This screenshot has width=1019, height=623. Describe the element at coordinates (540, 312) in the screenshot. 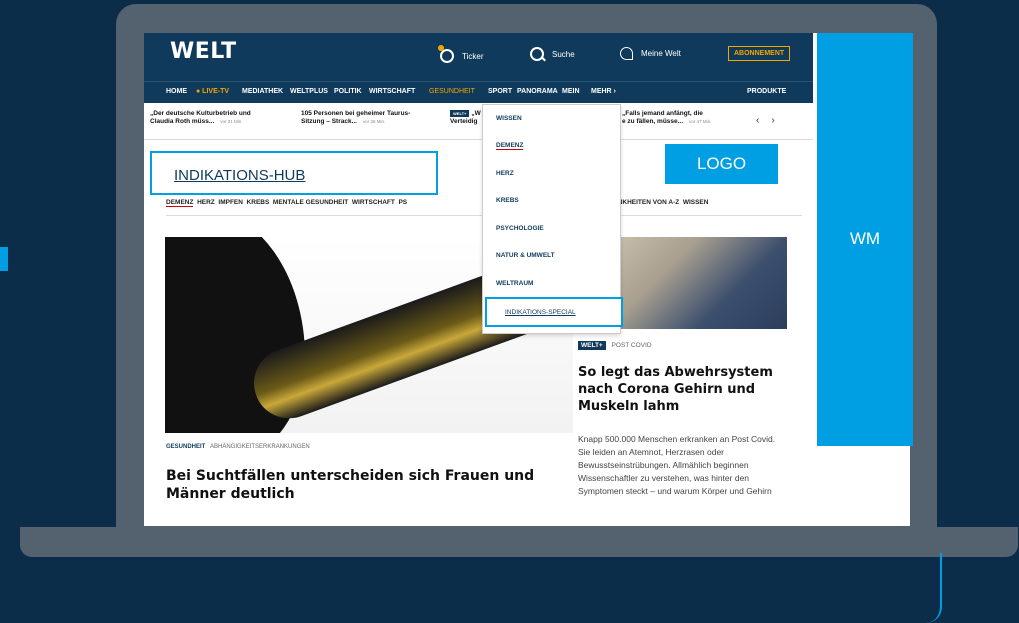

I see `indikations-special-link: INDIKATIONS-SPECIAL` at that location.